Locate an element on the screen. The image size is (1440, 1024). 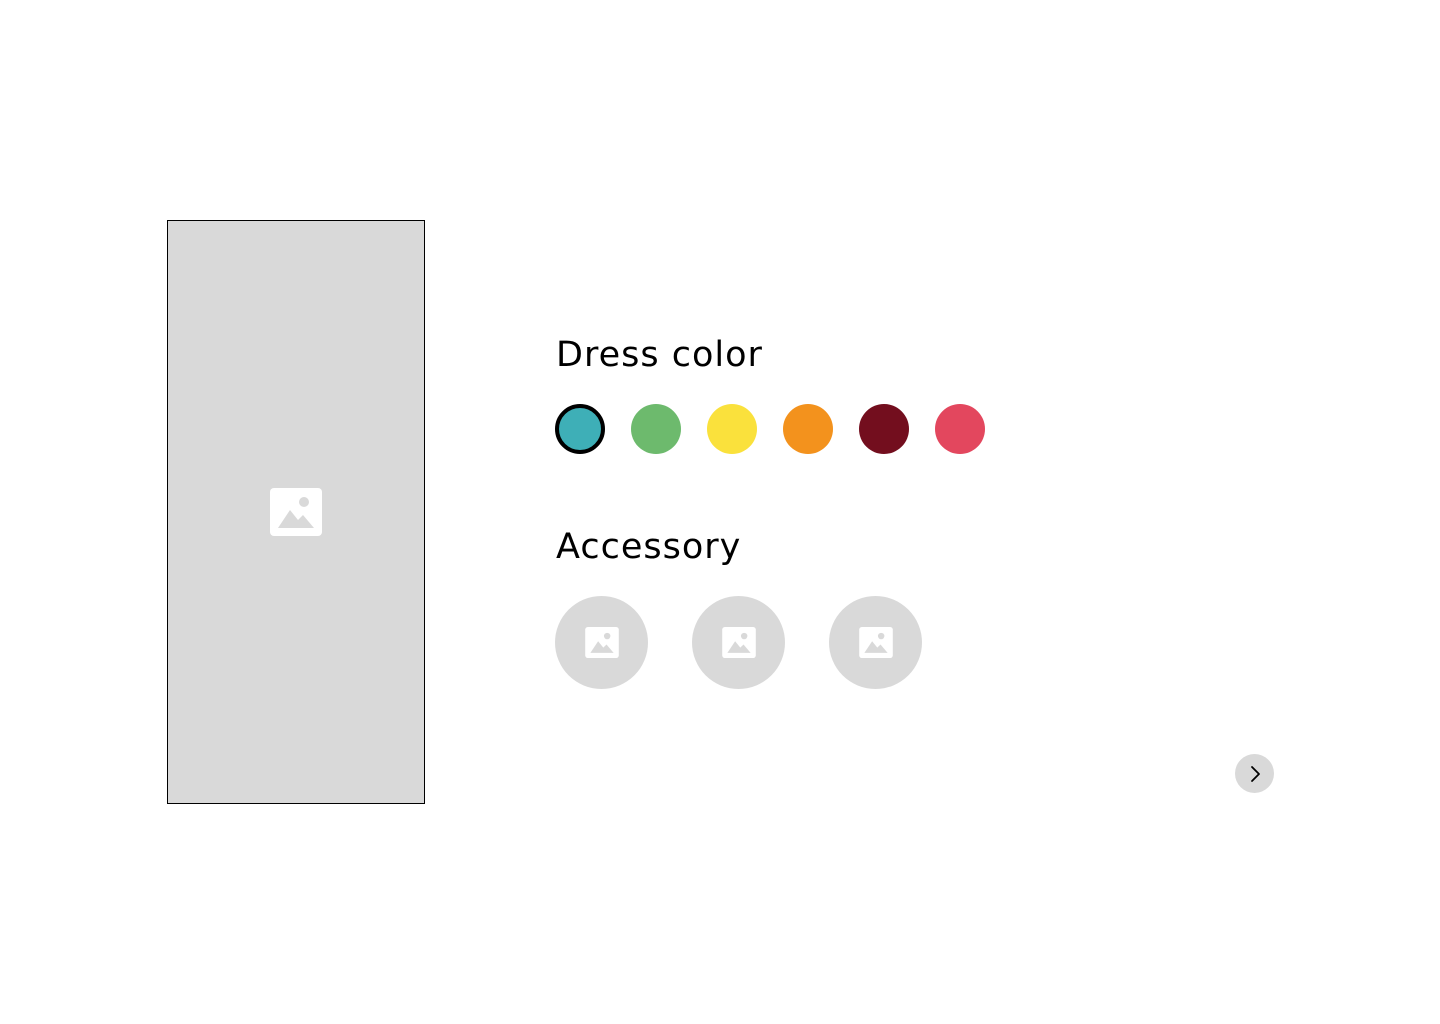
dress-preview-image is located at coordinates (296, 512).